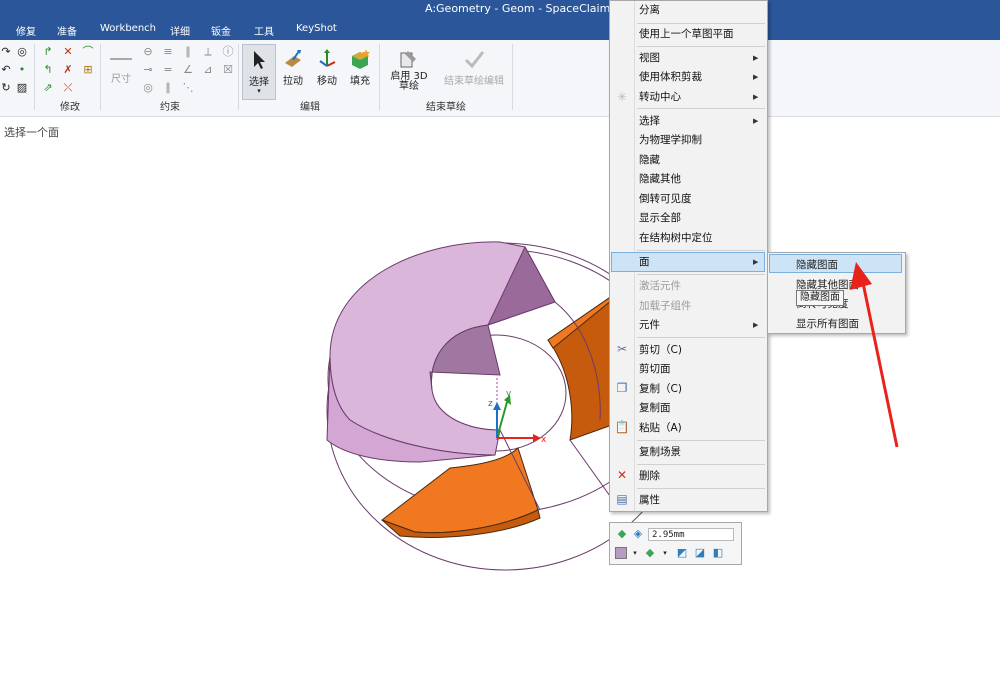  I want to click on surface-icon: ◈, so click(638, 534).